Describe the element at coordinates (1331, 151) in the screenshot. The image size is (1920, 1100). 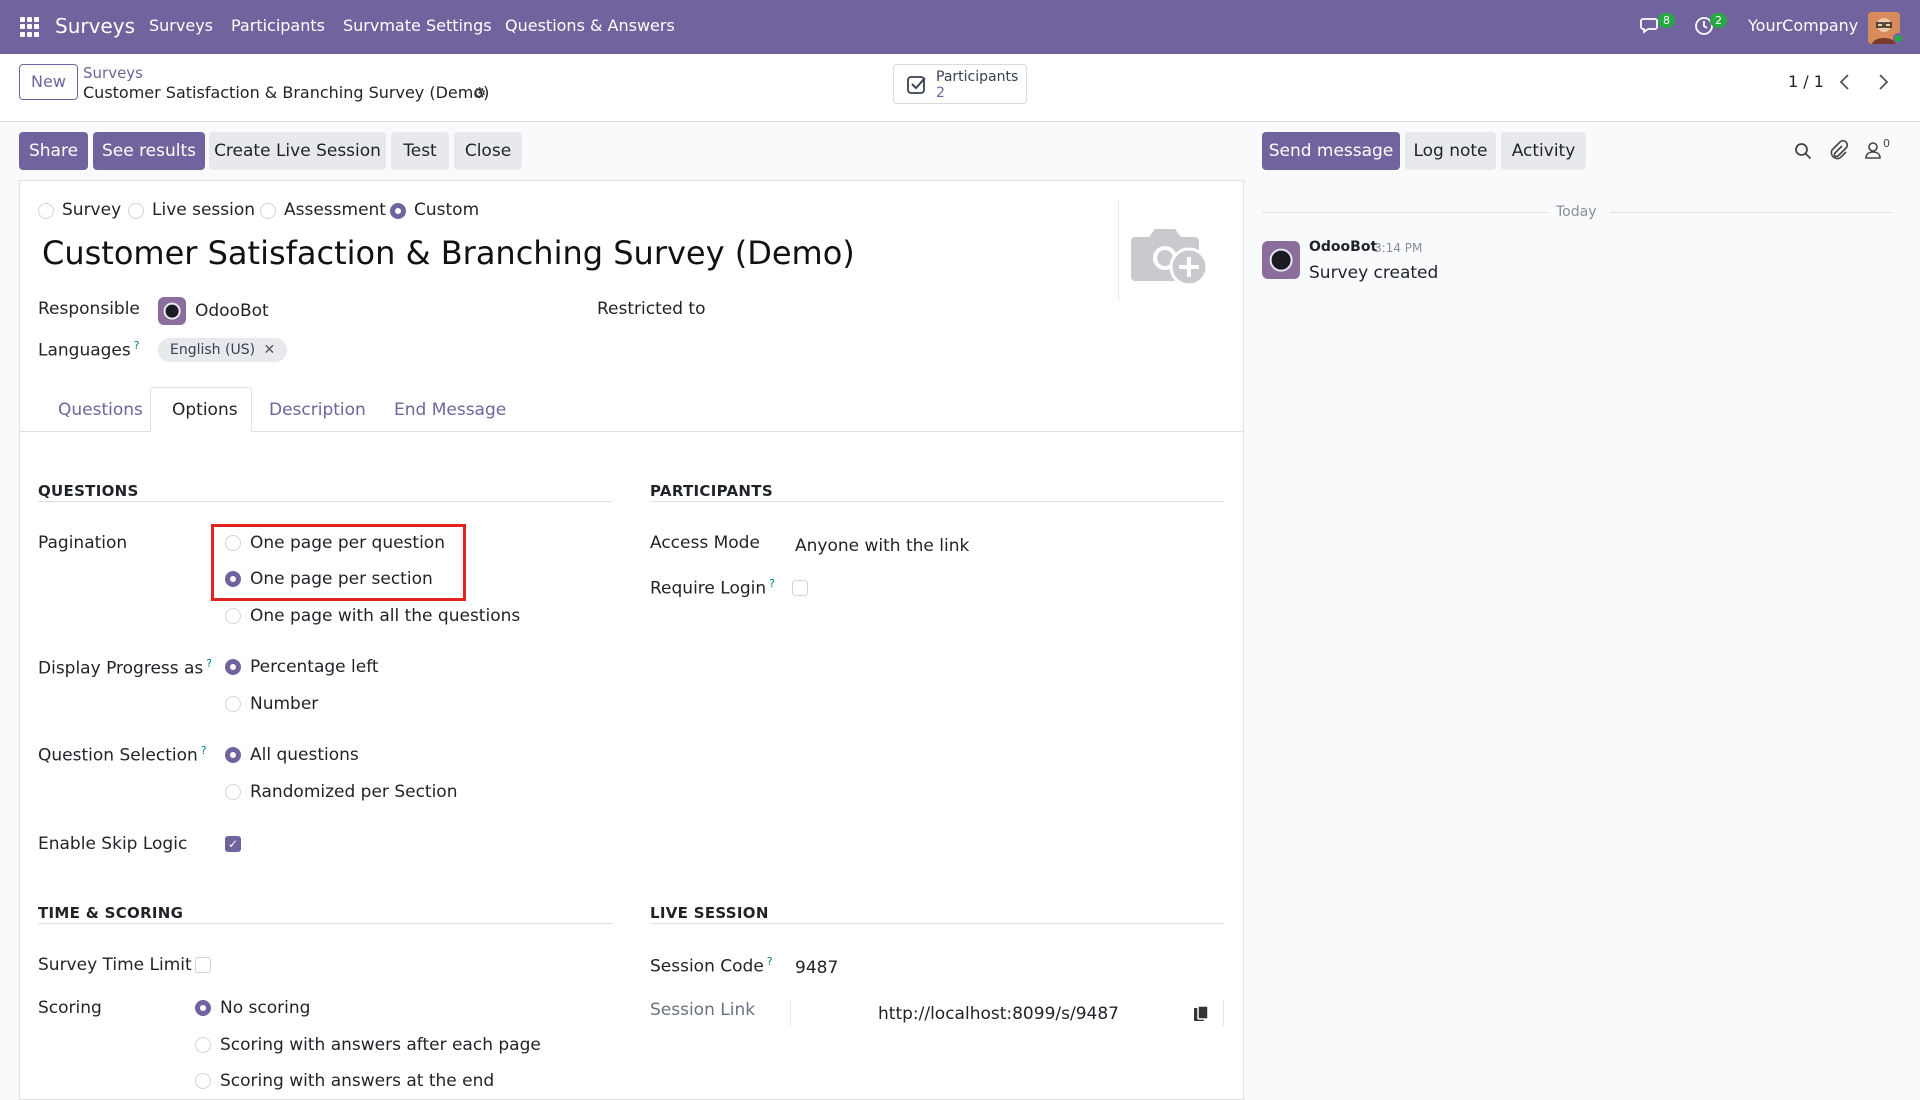
I see `send-message-button: Send message` at that location.